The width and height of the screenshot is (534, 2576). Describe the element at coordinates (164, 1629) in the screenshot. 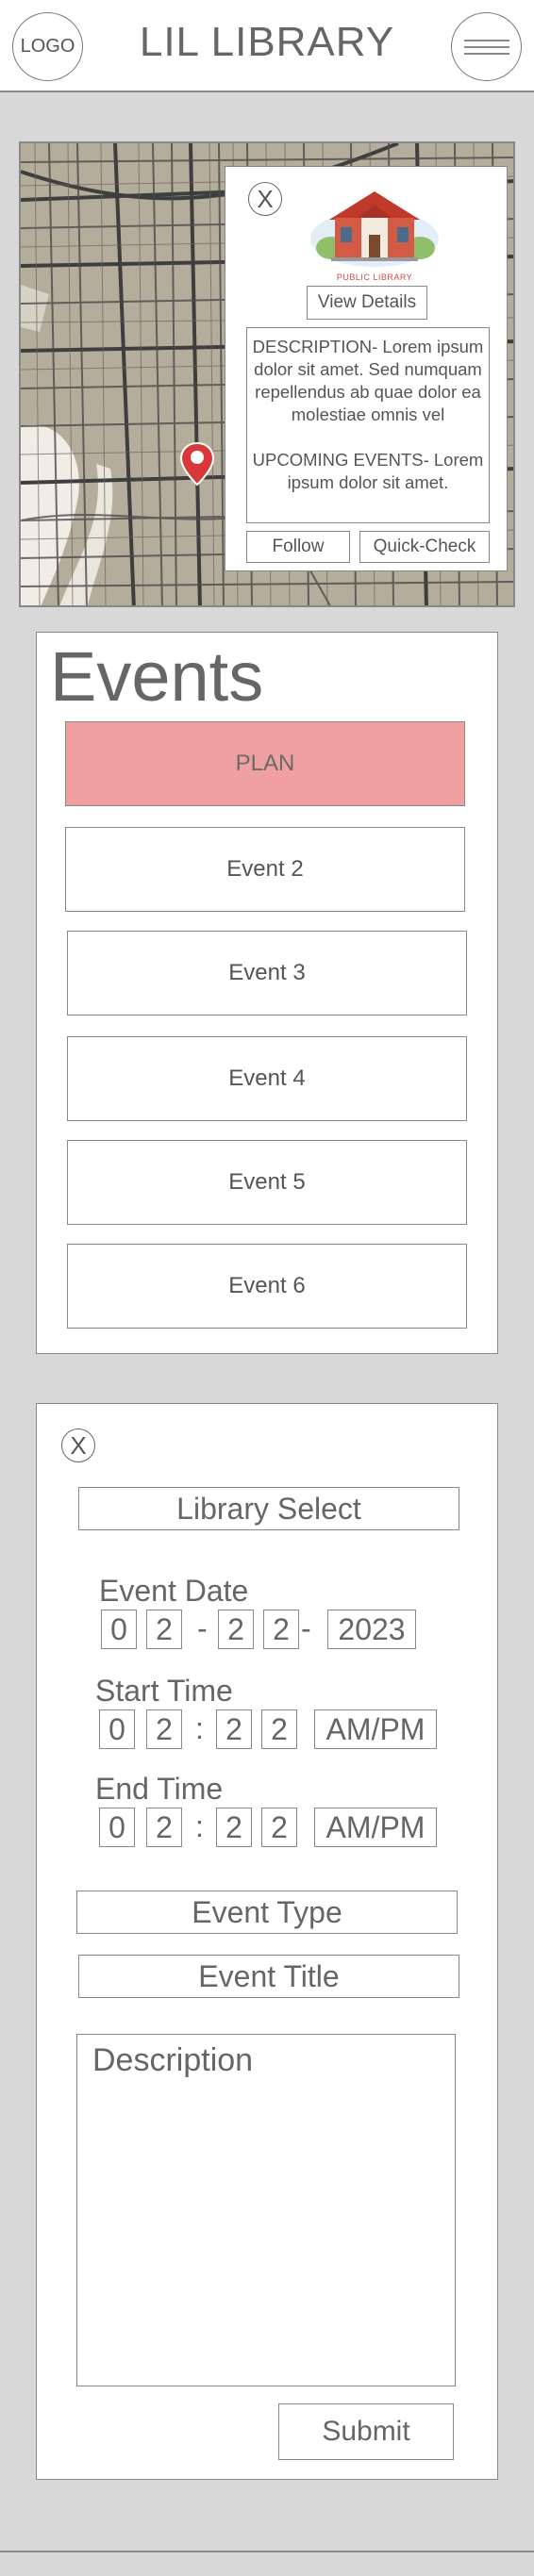

I see `date-month-digit-2: 2` at that location.